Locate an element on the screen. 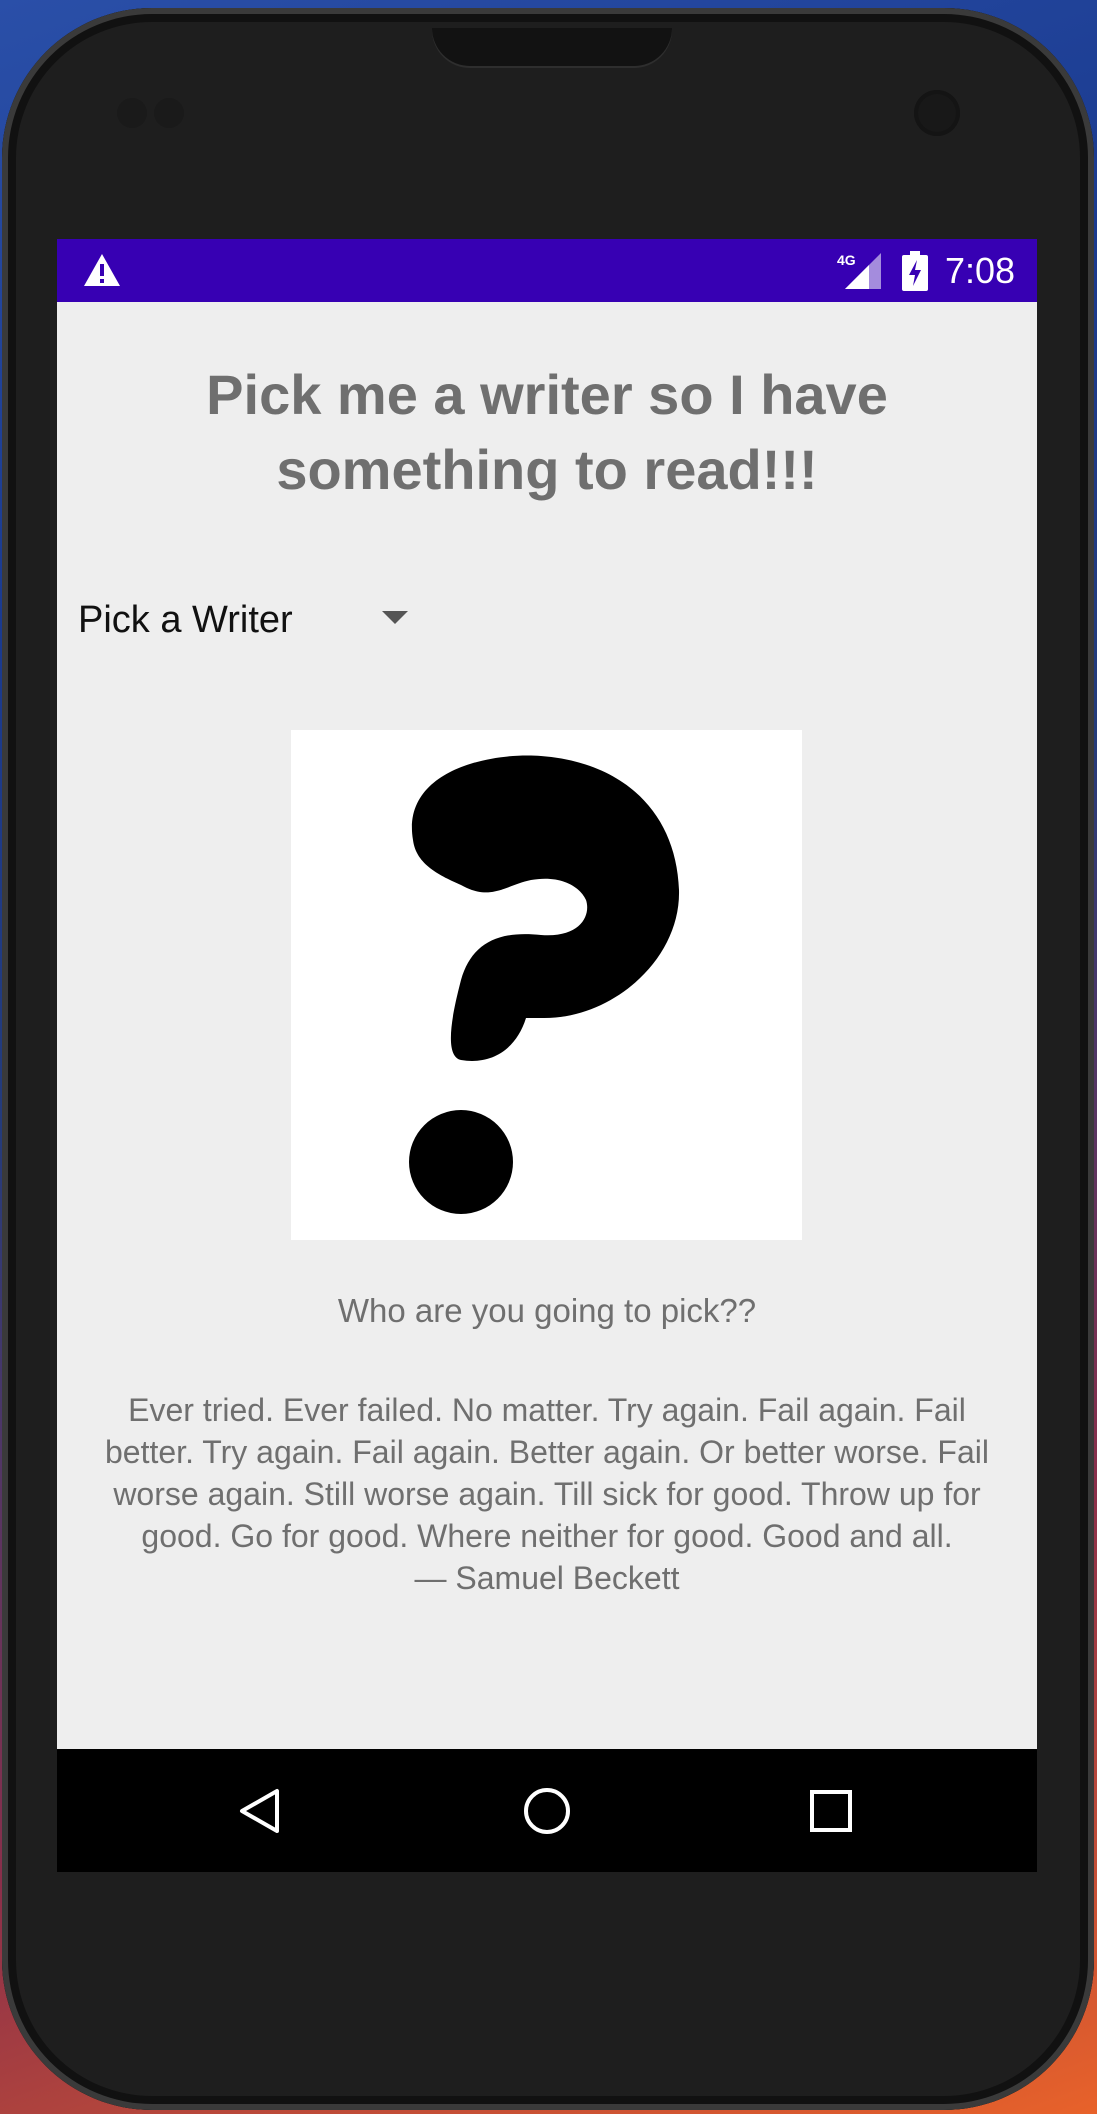  warning-icon is located at coordinates (102, 270).